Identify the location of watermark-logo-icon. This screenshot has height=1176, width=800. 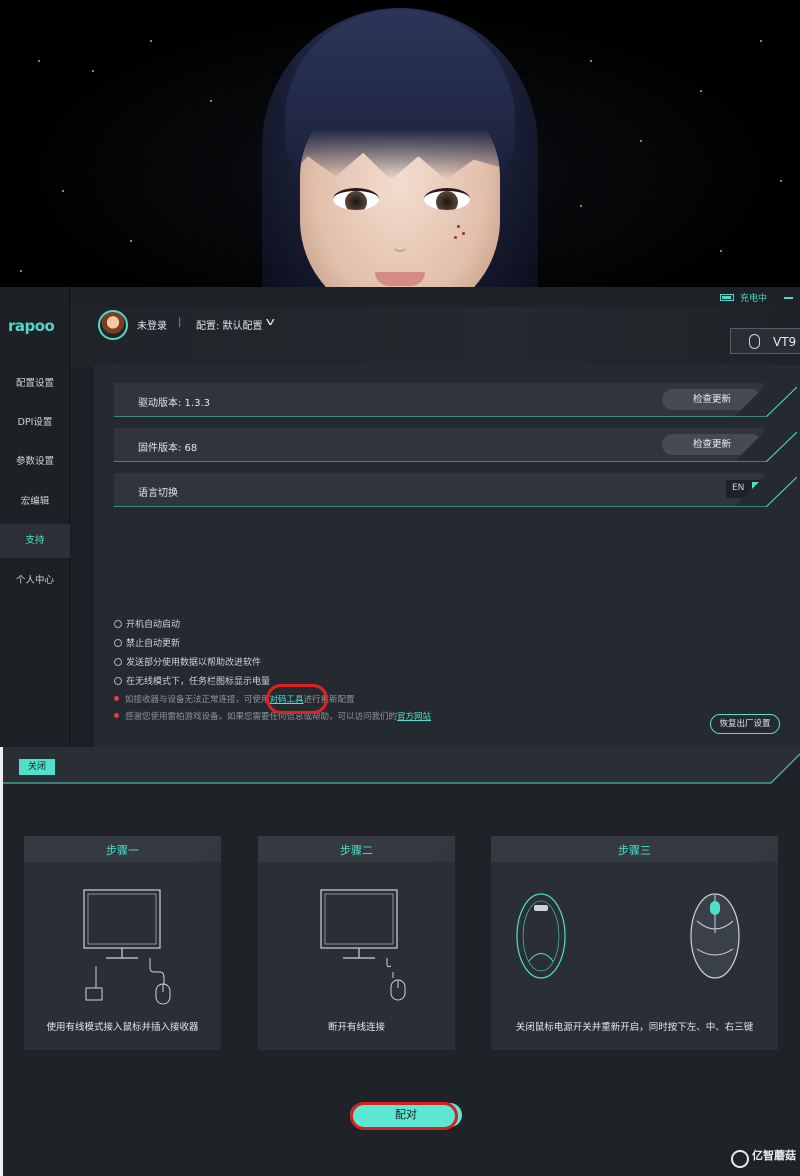
(740, 1159).